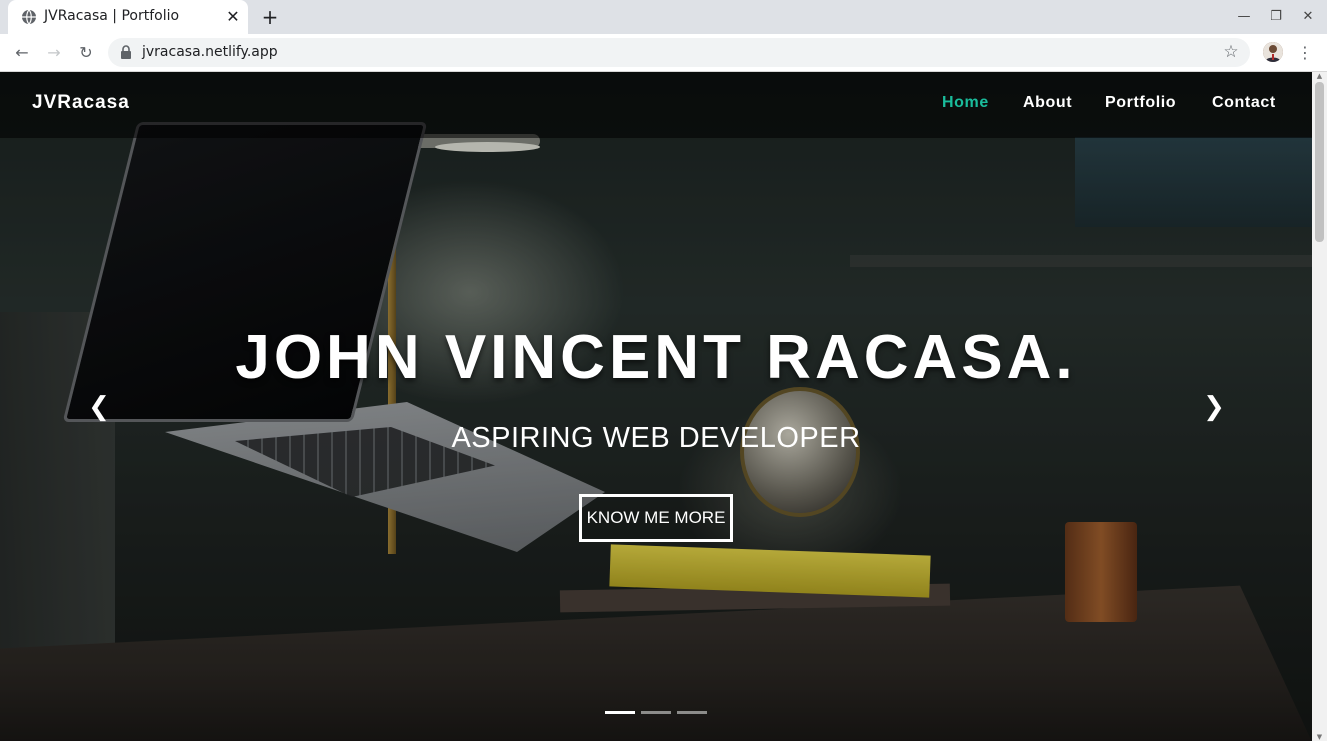  I want to click on site-navbar: JVRacasa Home About Portfolio Contact, so click(656, 105).